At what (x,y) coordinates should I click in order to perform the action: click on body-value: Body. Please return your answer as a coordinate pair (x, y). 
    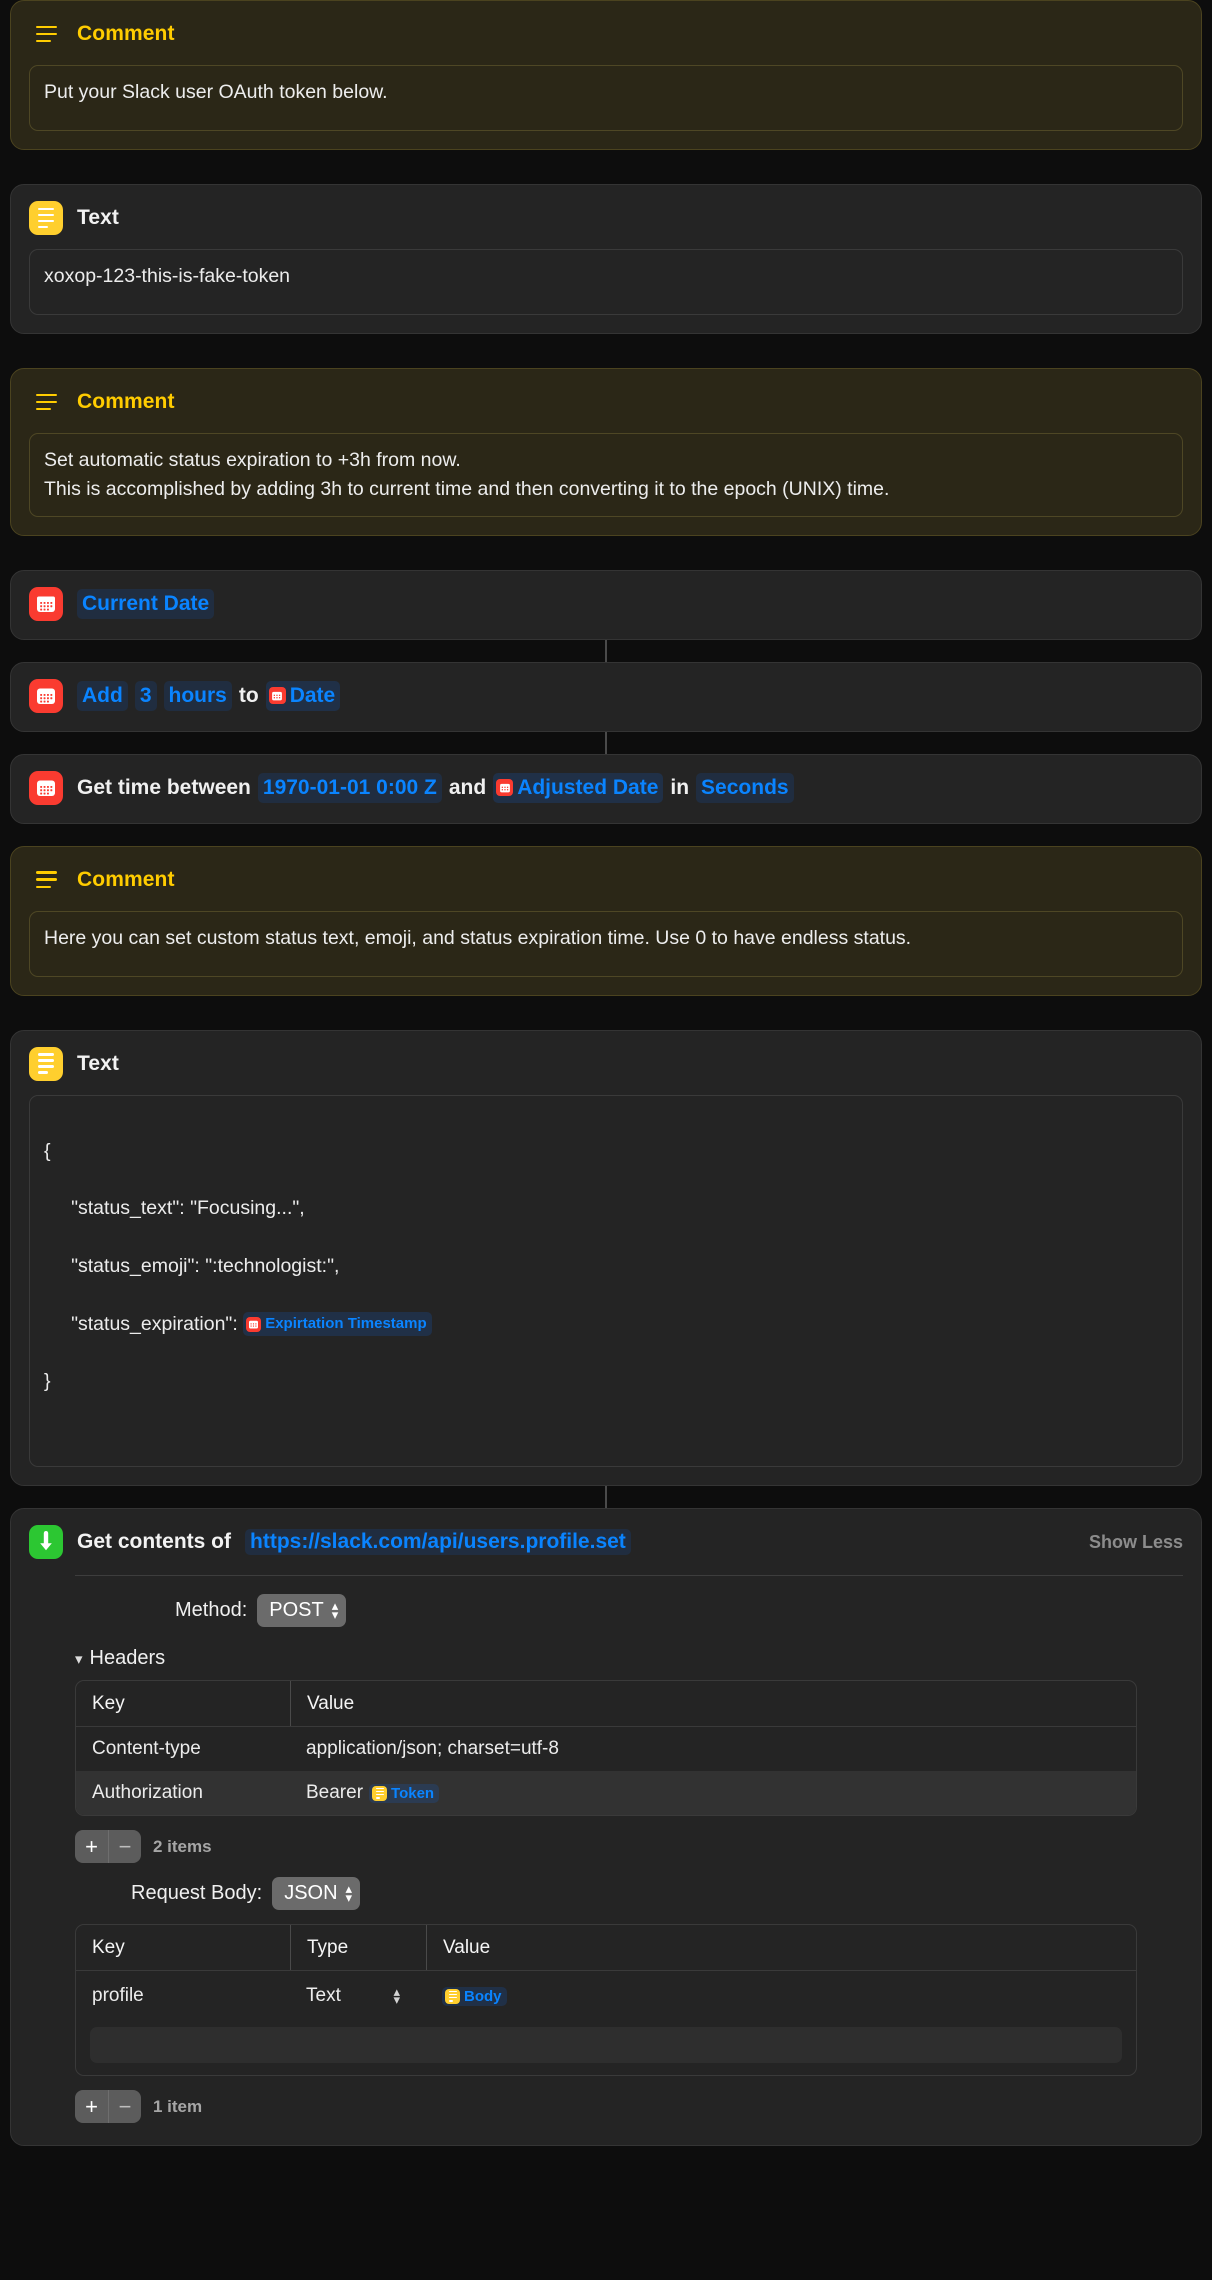
    Looking at the image, I should click on (781, 1996).